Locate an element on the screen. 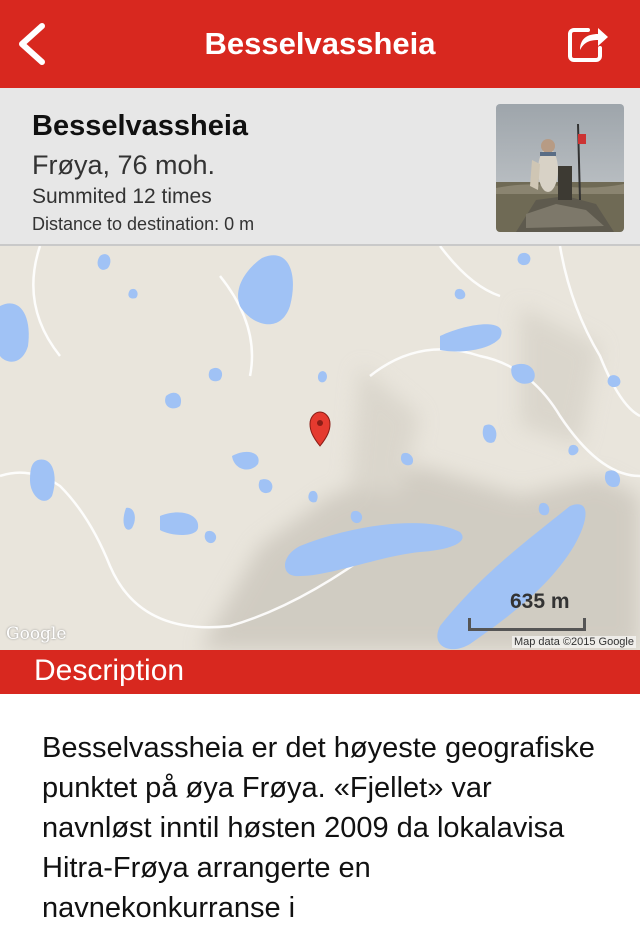 This screenshot has height=928, width=640. distance-to-destination: Distance to destination: 0 m is located at coordinates (143, 224).